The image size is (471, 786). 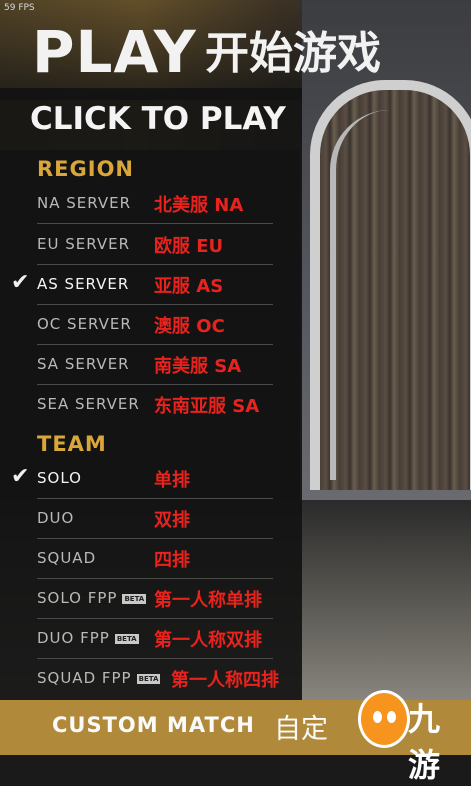 I want to click on region-option-na: NA SERVER 北美服 NA, so click(x=155, y=204).